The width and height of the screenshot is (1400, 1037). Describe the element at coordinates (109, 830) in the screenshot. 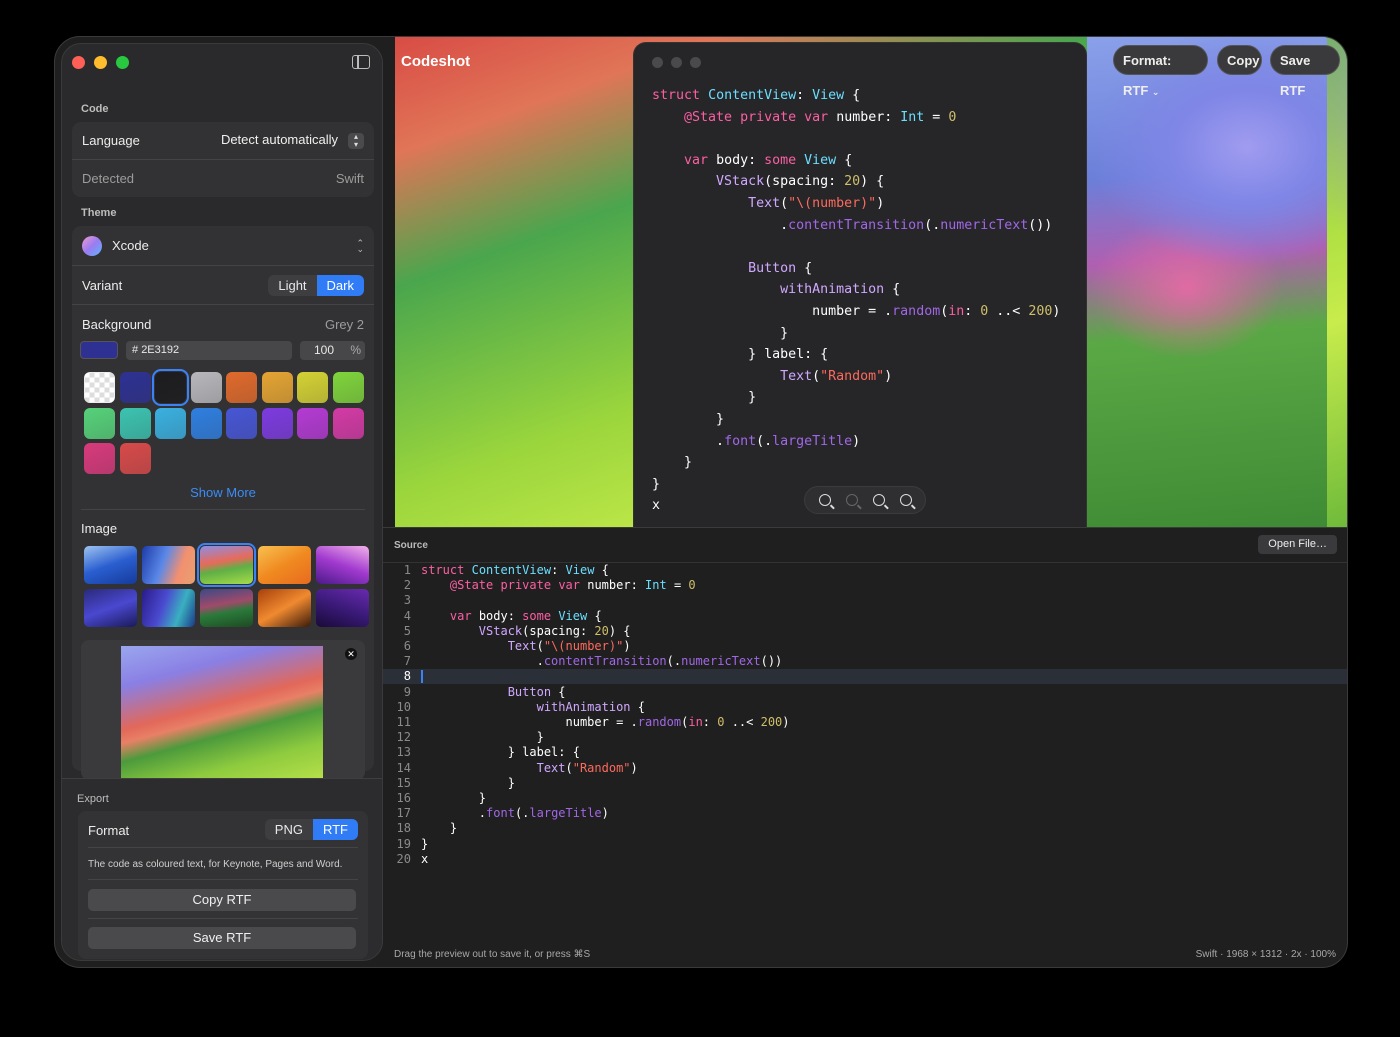

I see `format-label: Format` at that location.